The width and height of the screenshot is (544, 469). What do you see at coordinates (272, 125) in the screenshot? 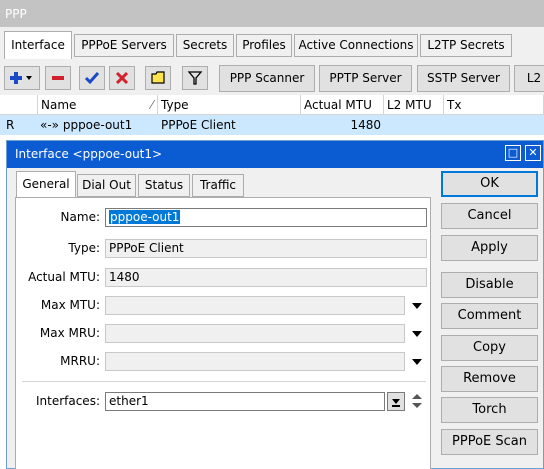
I see `table-row: R «-» pppoe-out1 PPPoE Client 1480` at bounding box center [272, 125].